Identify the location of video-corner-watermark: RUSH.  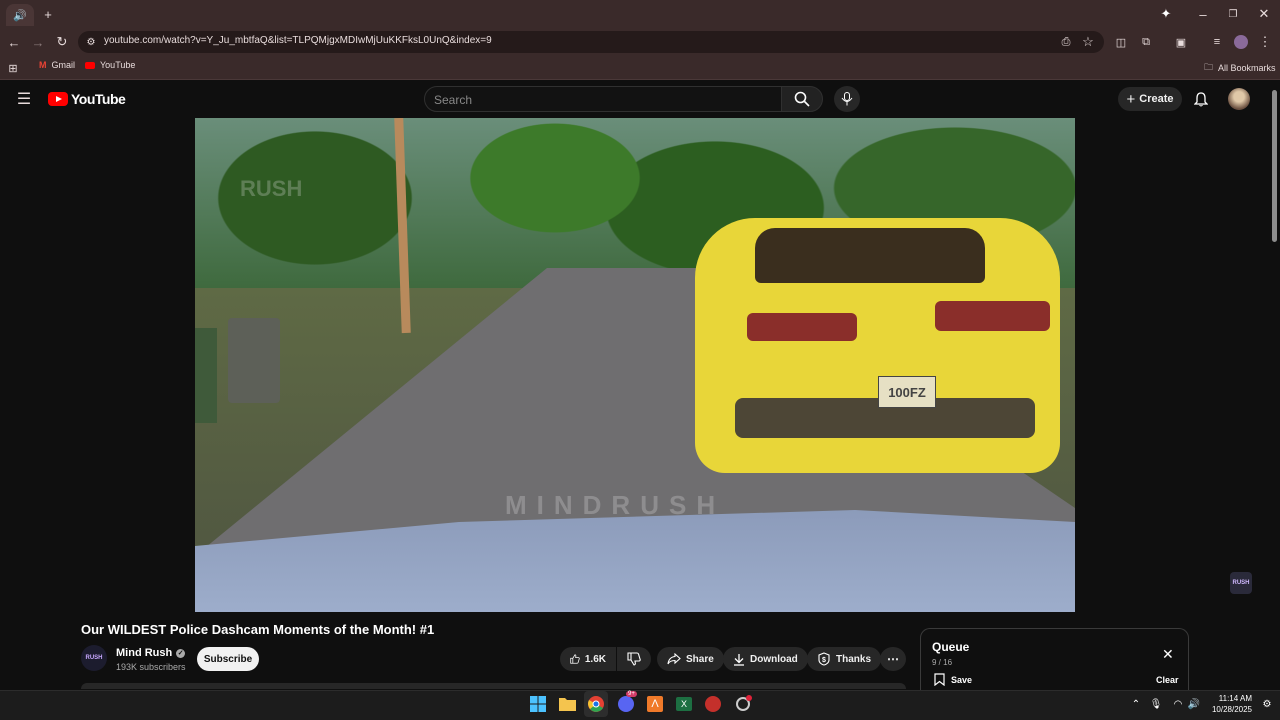
(271, 188).